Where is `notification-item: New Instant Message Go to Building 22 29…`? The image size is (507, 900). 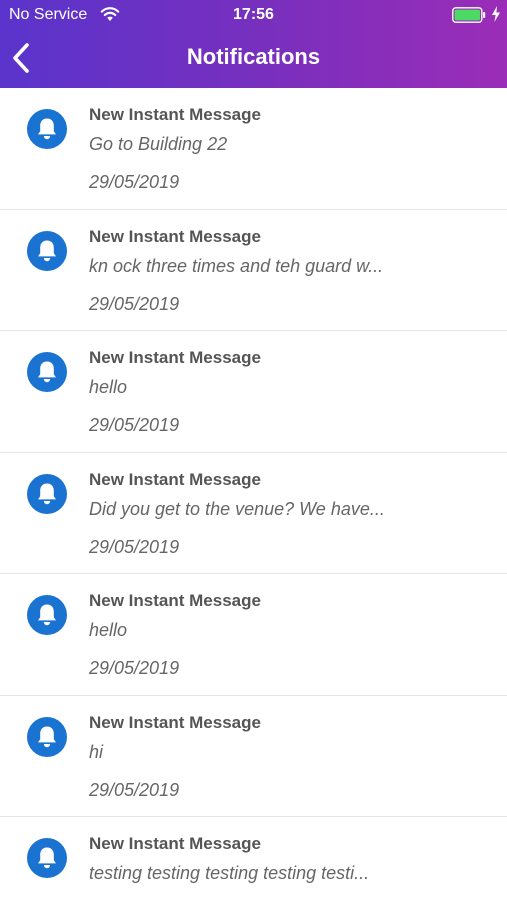 notification-item: New Instant Message Go to Building 22 29… is located at coordinates (253, 149).